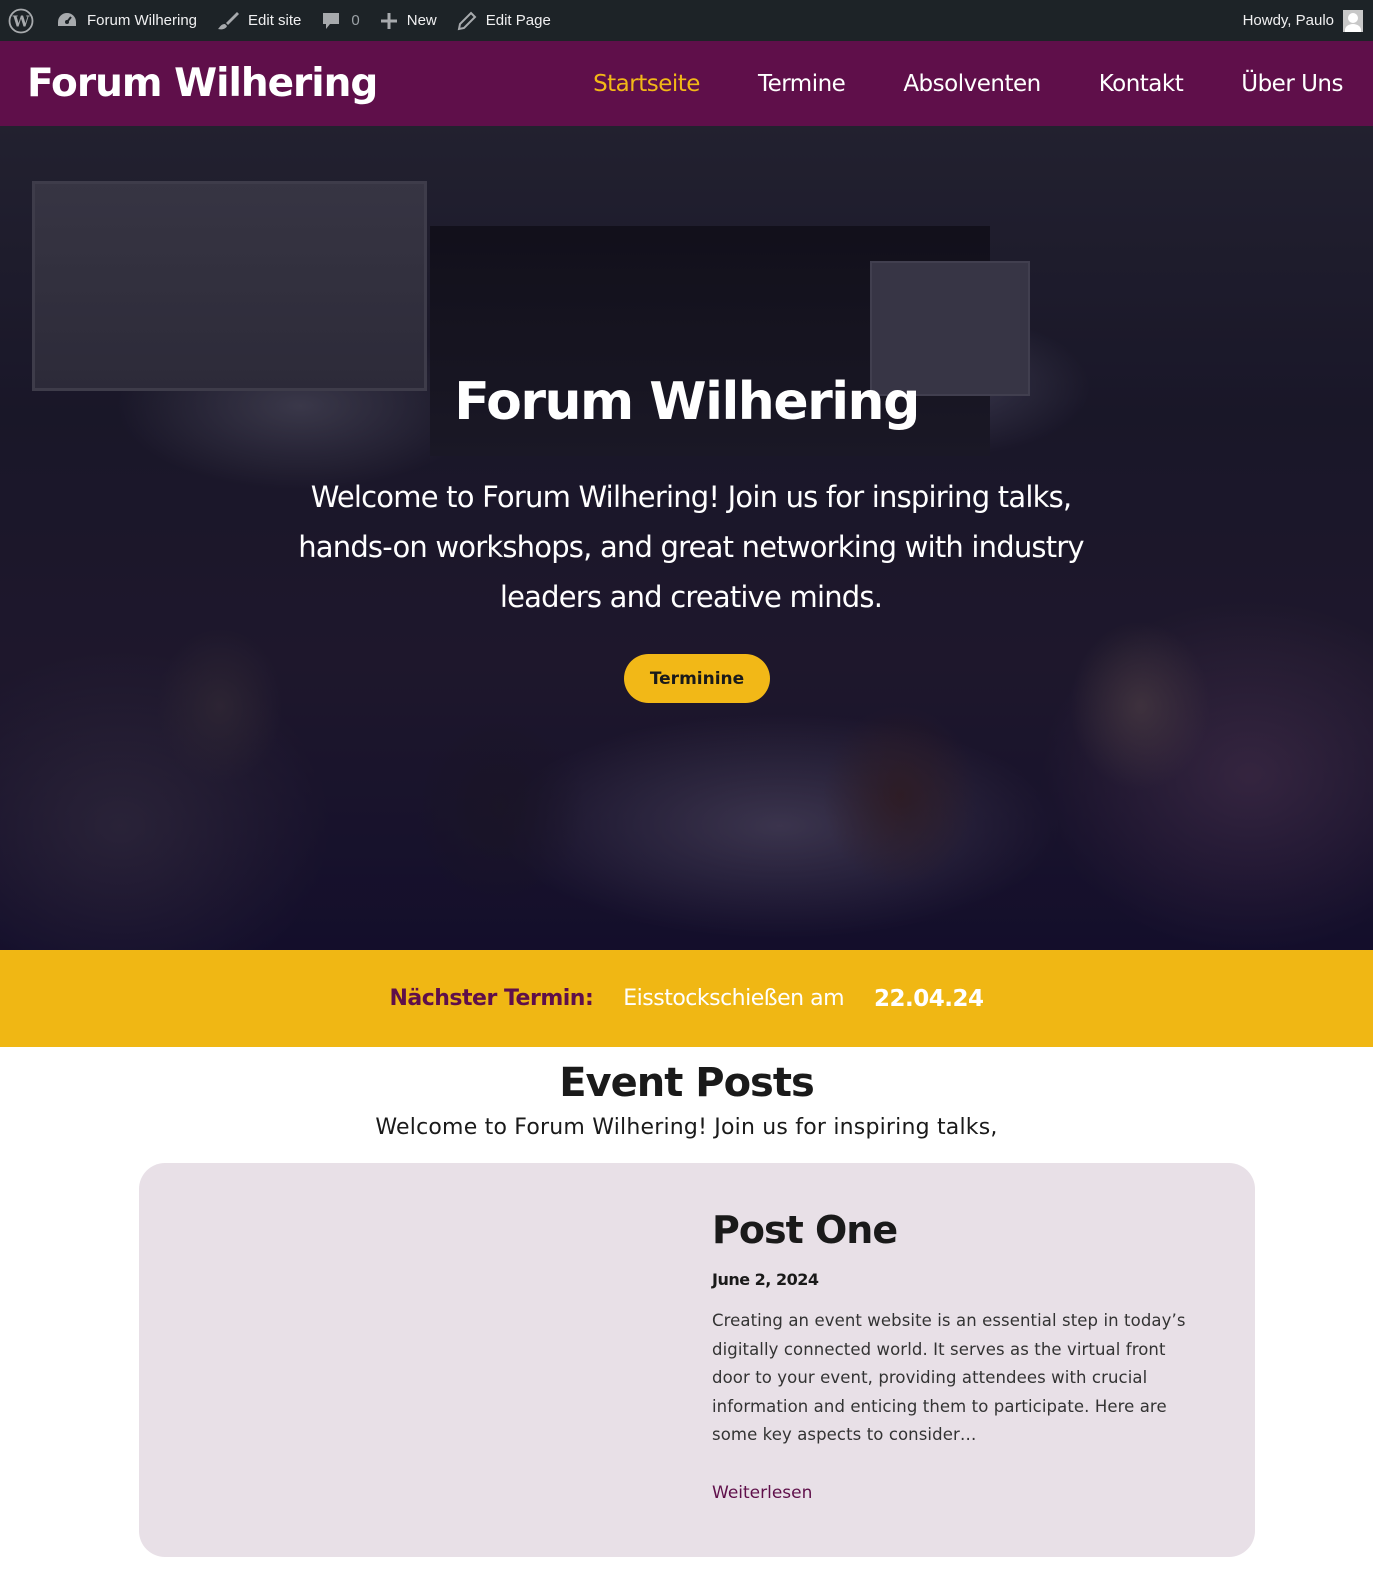 Image resolution: width=1373 pixels, height=1580 pixels. Describe the element at coordinates (646, 84) in the screenshot. I see `nav-item-startseite: Startseite` at that location.